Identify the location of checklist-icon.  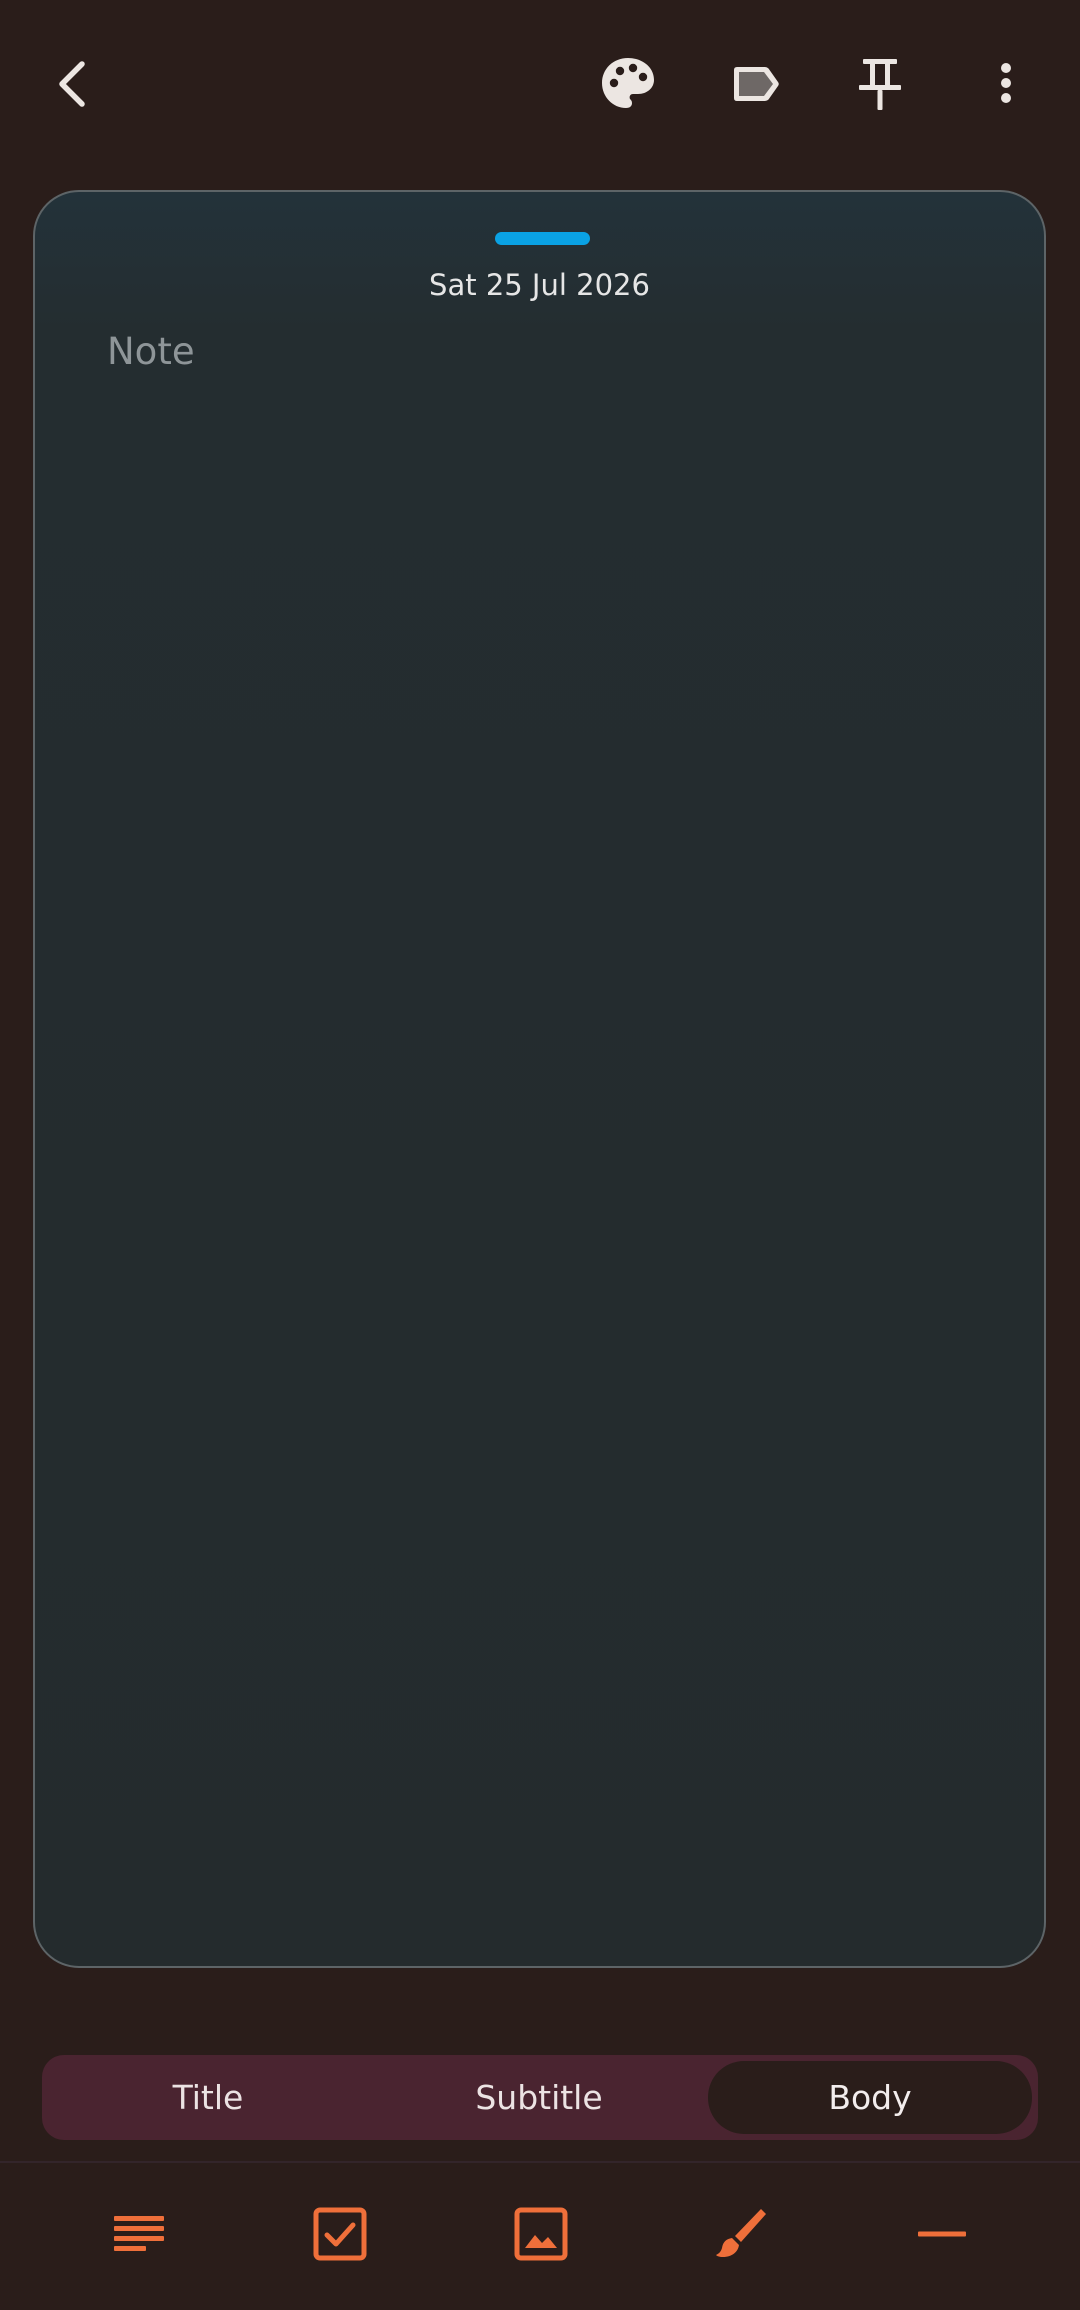
(340, 2236).